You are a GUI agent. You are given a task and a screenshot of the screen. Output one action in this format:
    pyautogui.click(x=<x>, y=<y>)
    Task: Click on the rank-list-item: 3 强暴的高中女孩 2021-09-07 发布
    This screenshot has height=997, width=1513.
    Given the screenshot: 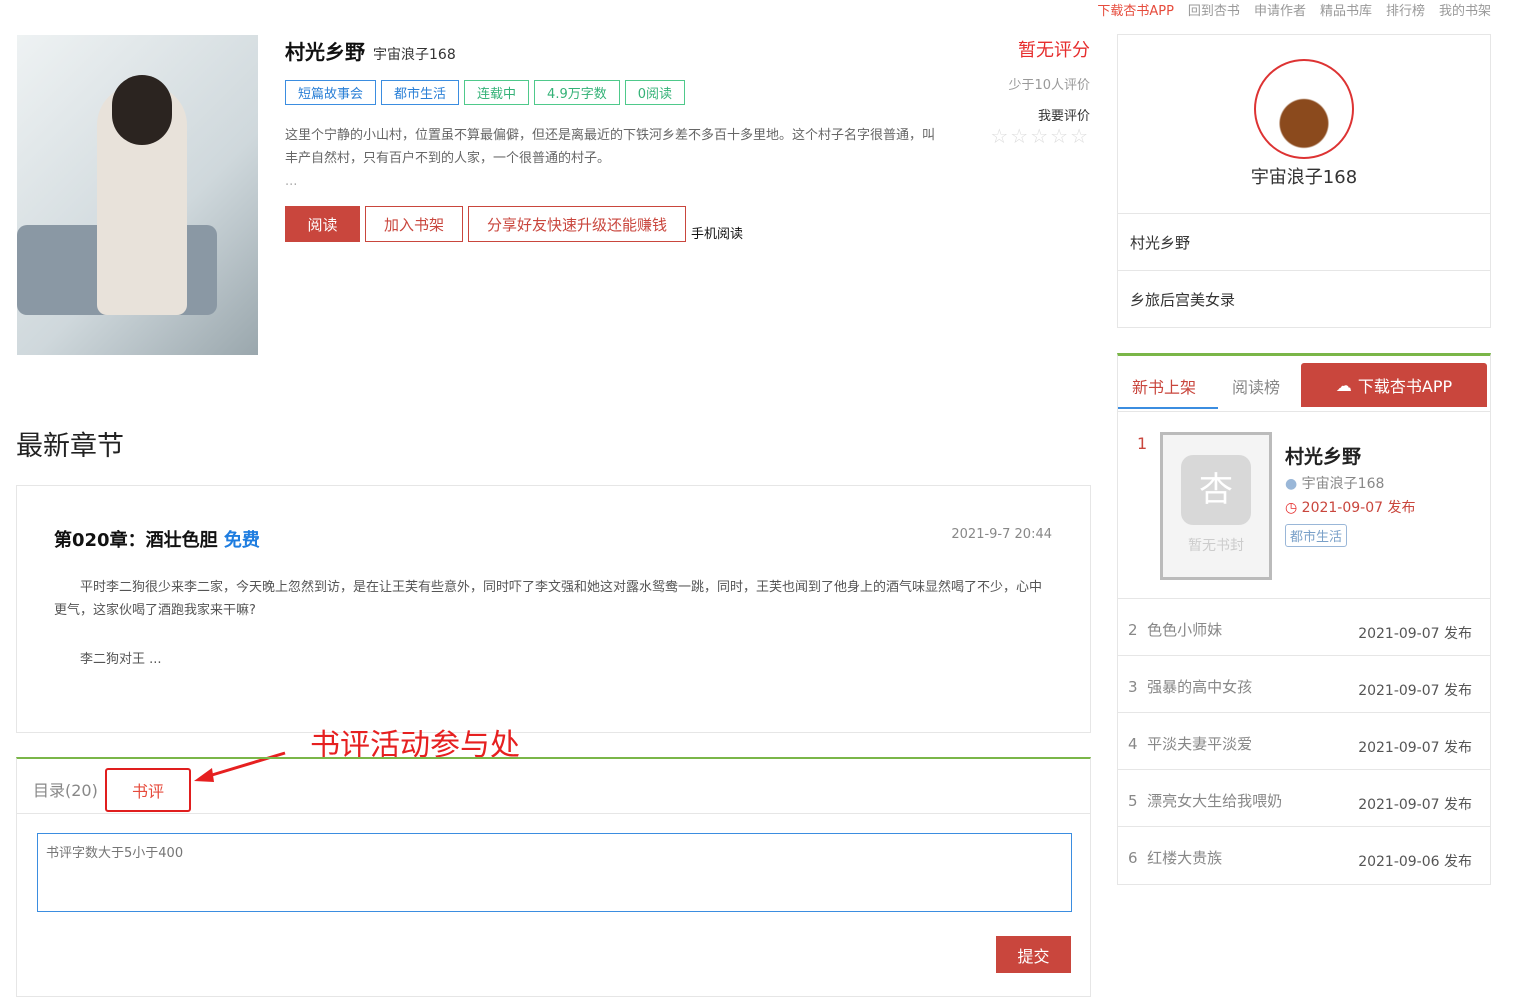 What is the action you would take?
    pyautogui.click(x=1304, y=683)
    